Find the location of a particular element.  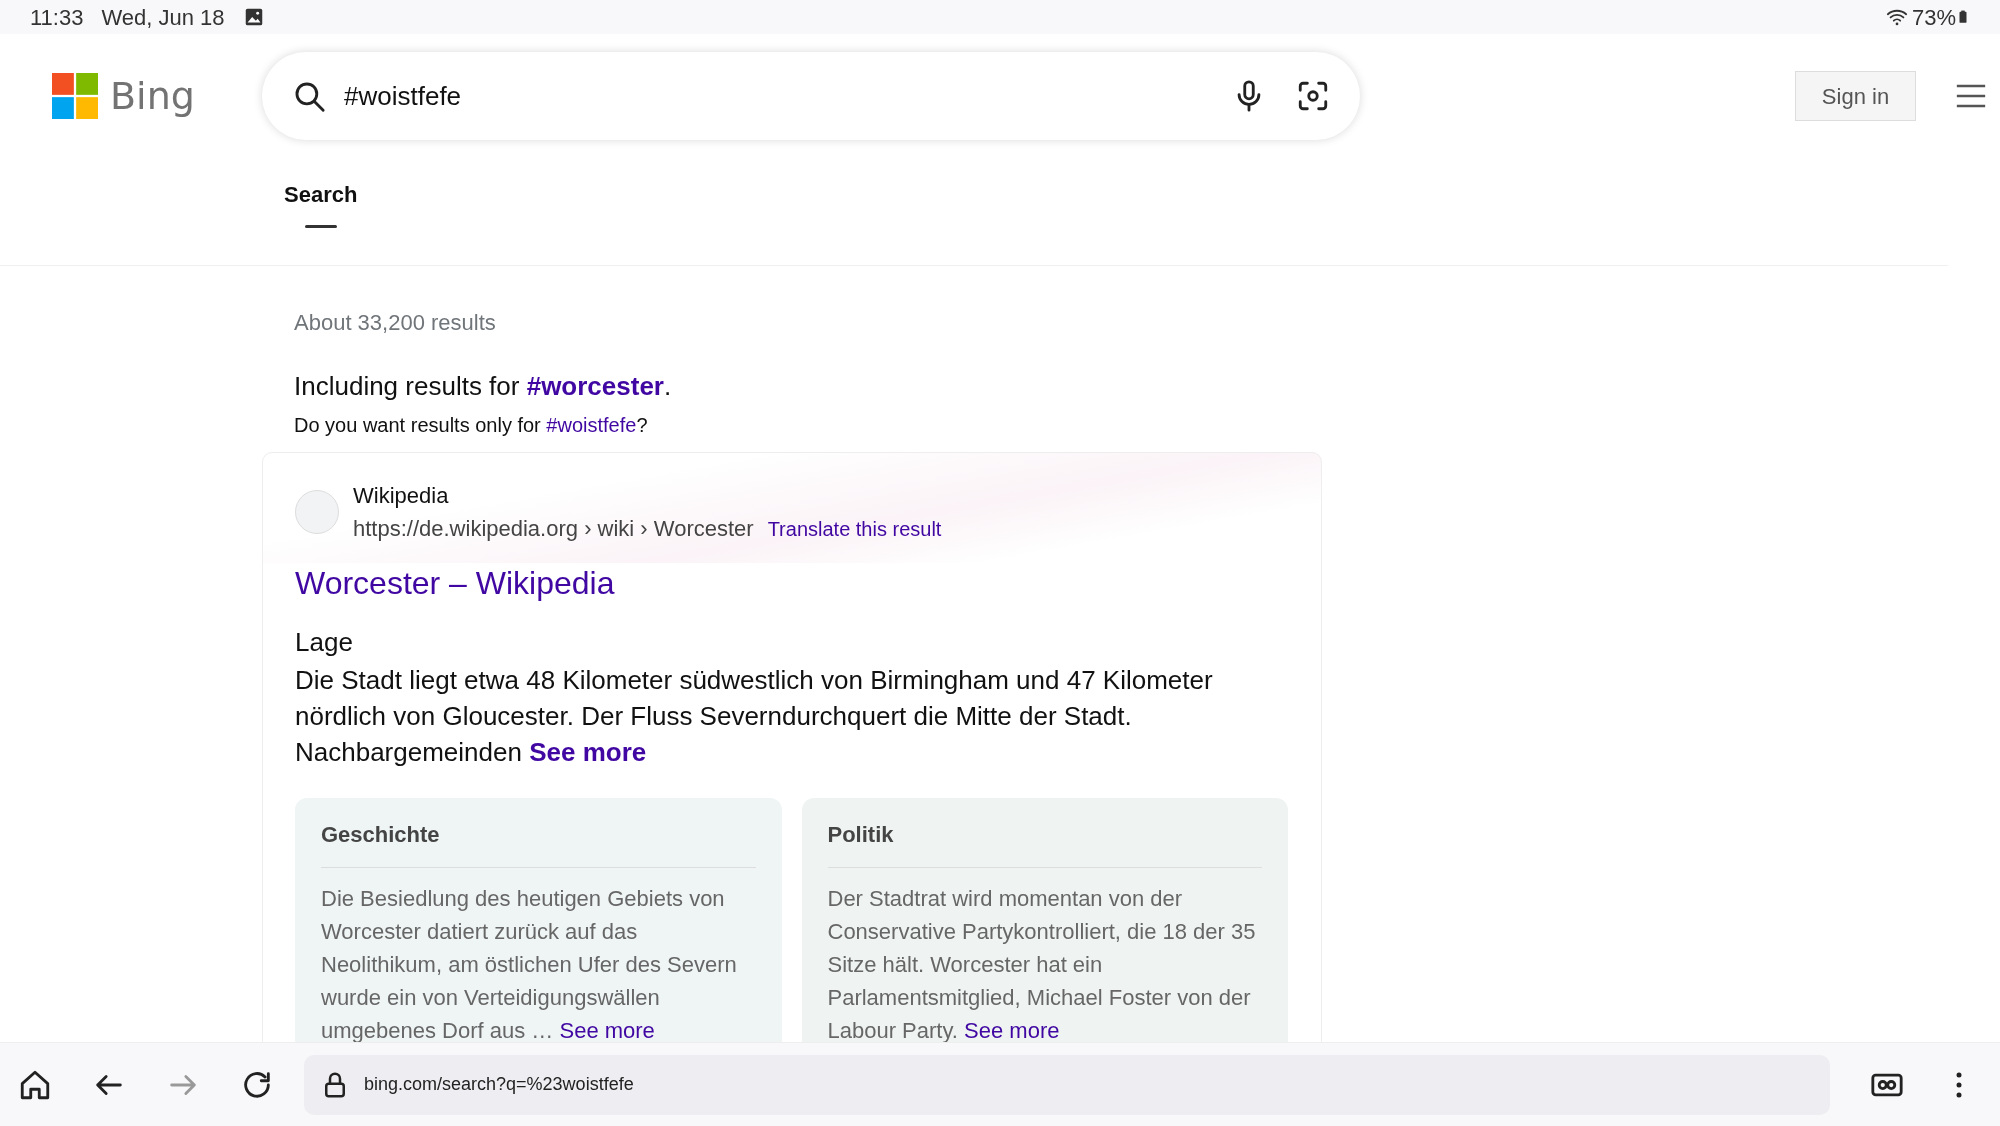

section-heading: Lage is located at coordinates (324, 642).